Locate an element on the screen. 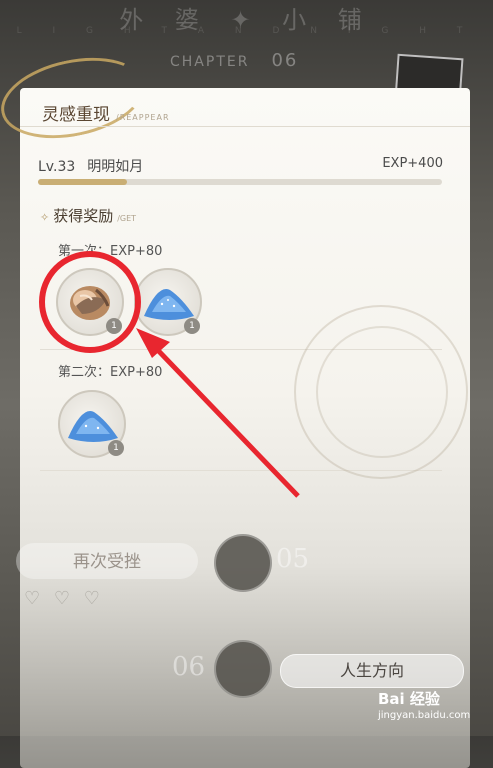 The width and height of the screenshot is (493, 768). baidu-watermark-url: jingyan.baidu.com is located at coordinates (424, 715).